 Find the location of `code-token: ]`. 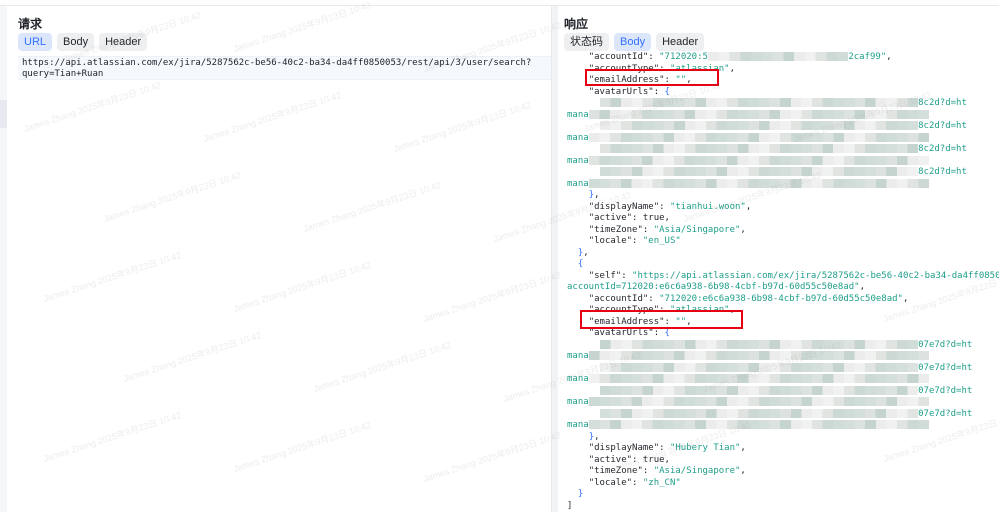

code-token: ] is located at coordinates (570, 505).